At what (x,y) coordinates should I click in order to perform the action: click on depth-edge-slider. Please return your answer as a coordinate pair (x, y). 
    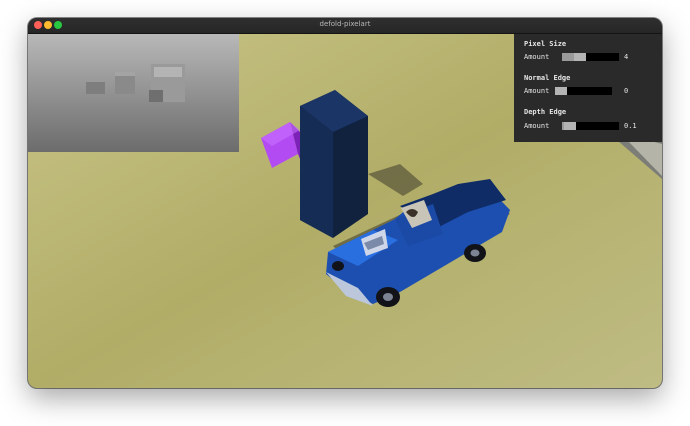
    Looking at the image, I should click on (590, 126).